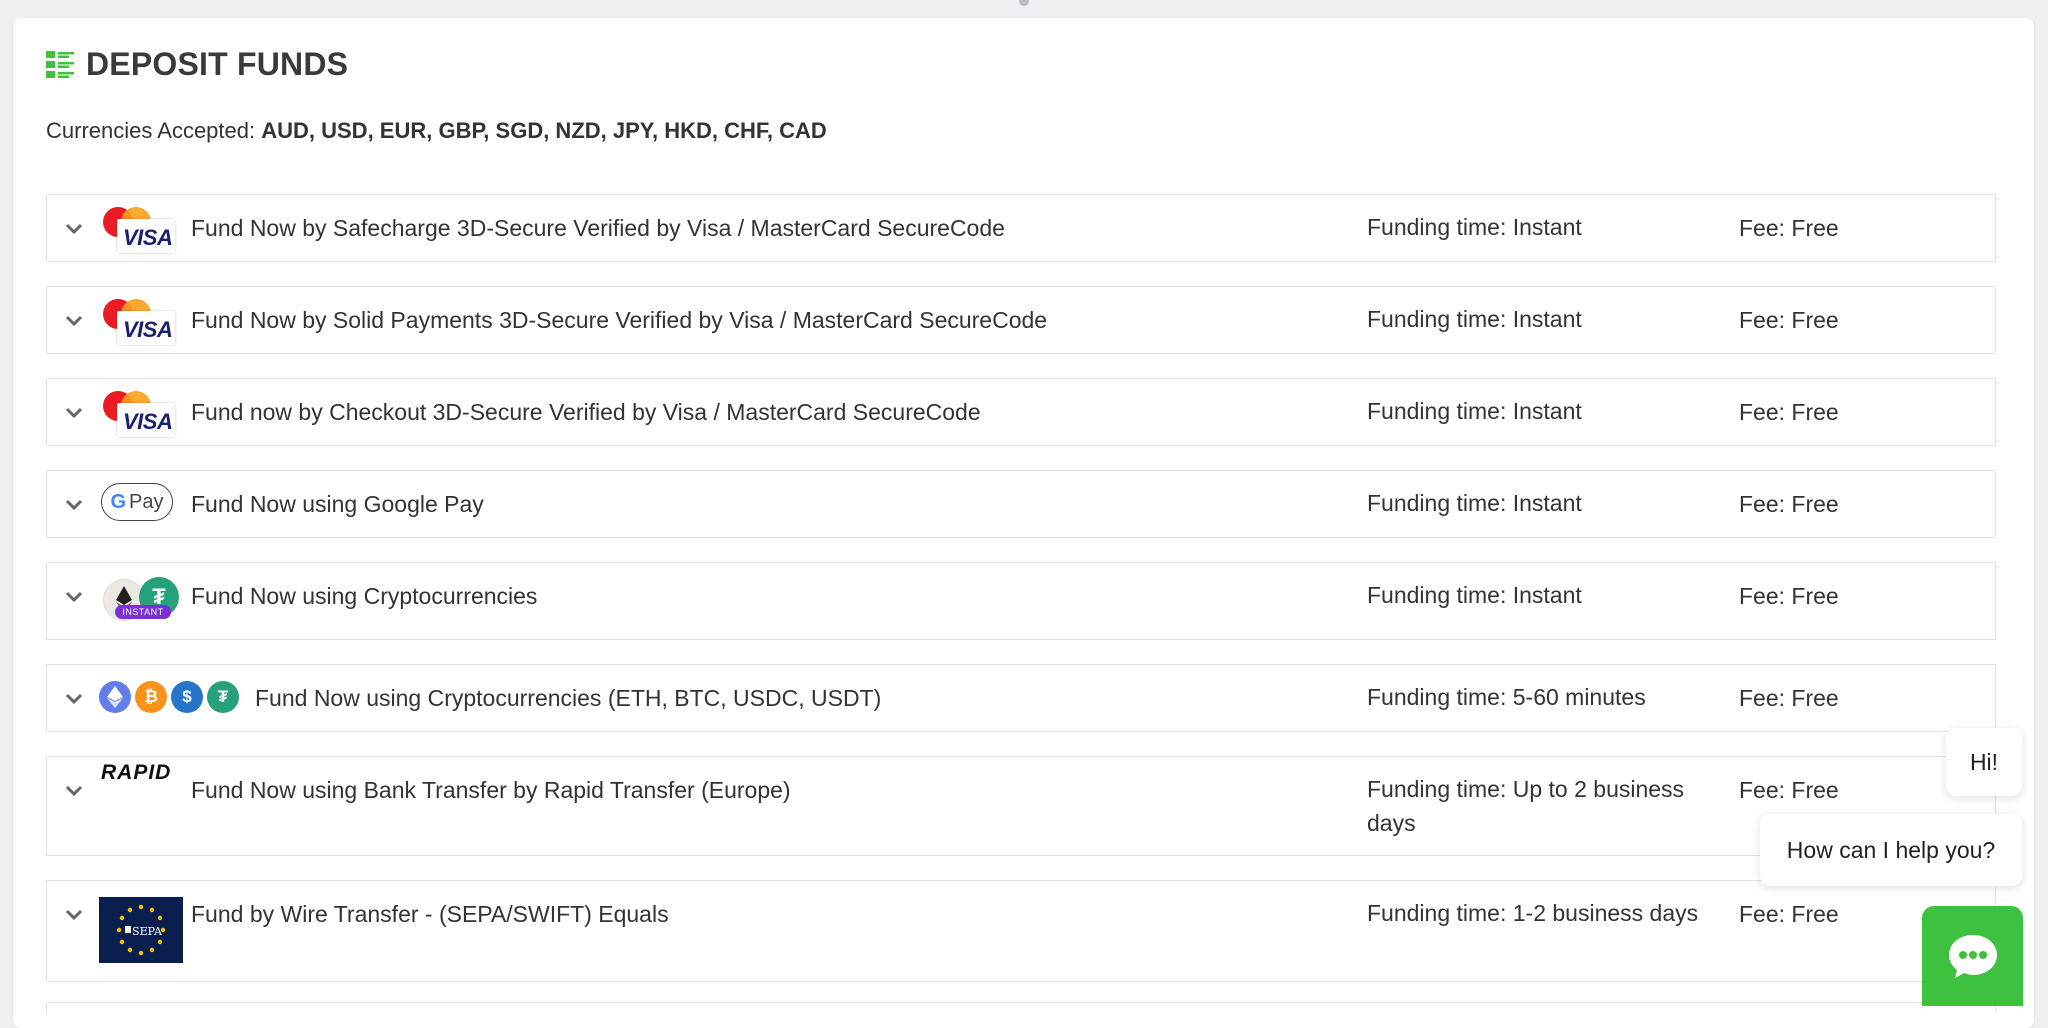  What do you see at coordinates (151, 130) in the screenshot?
I see `currencies-label: Currencies Accepted:` at bounding box center [151, 130].